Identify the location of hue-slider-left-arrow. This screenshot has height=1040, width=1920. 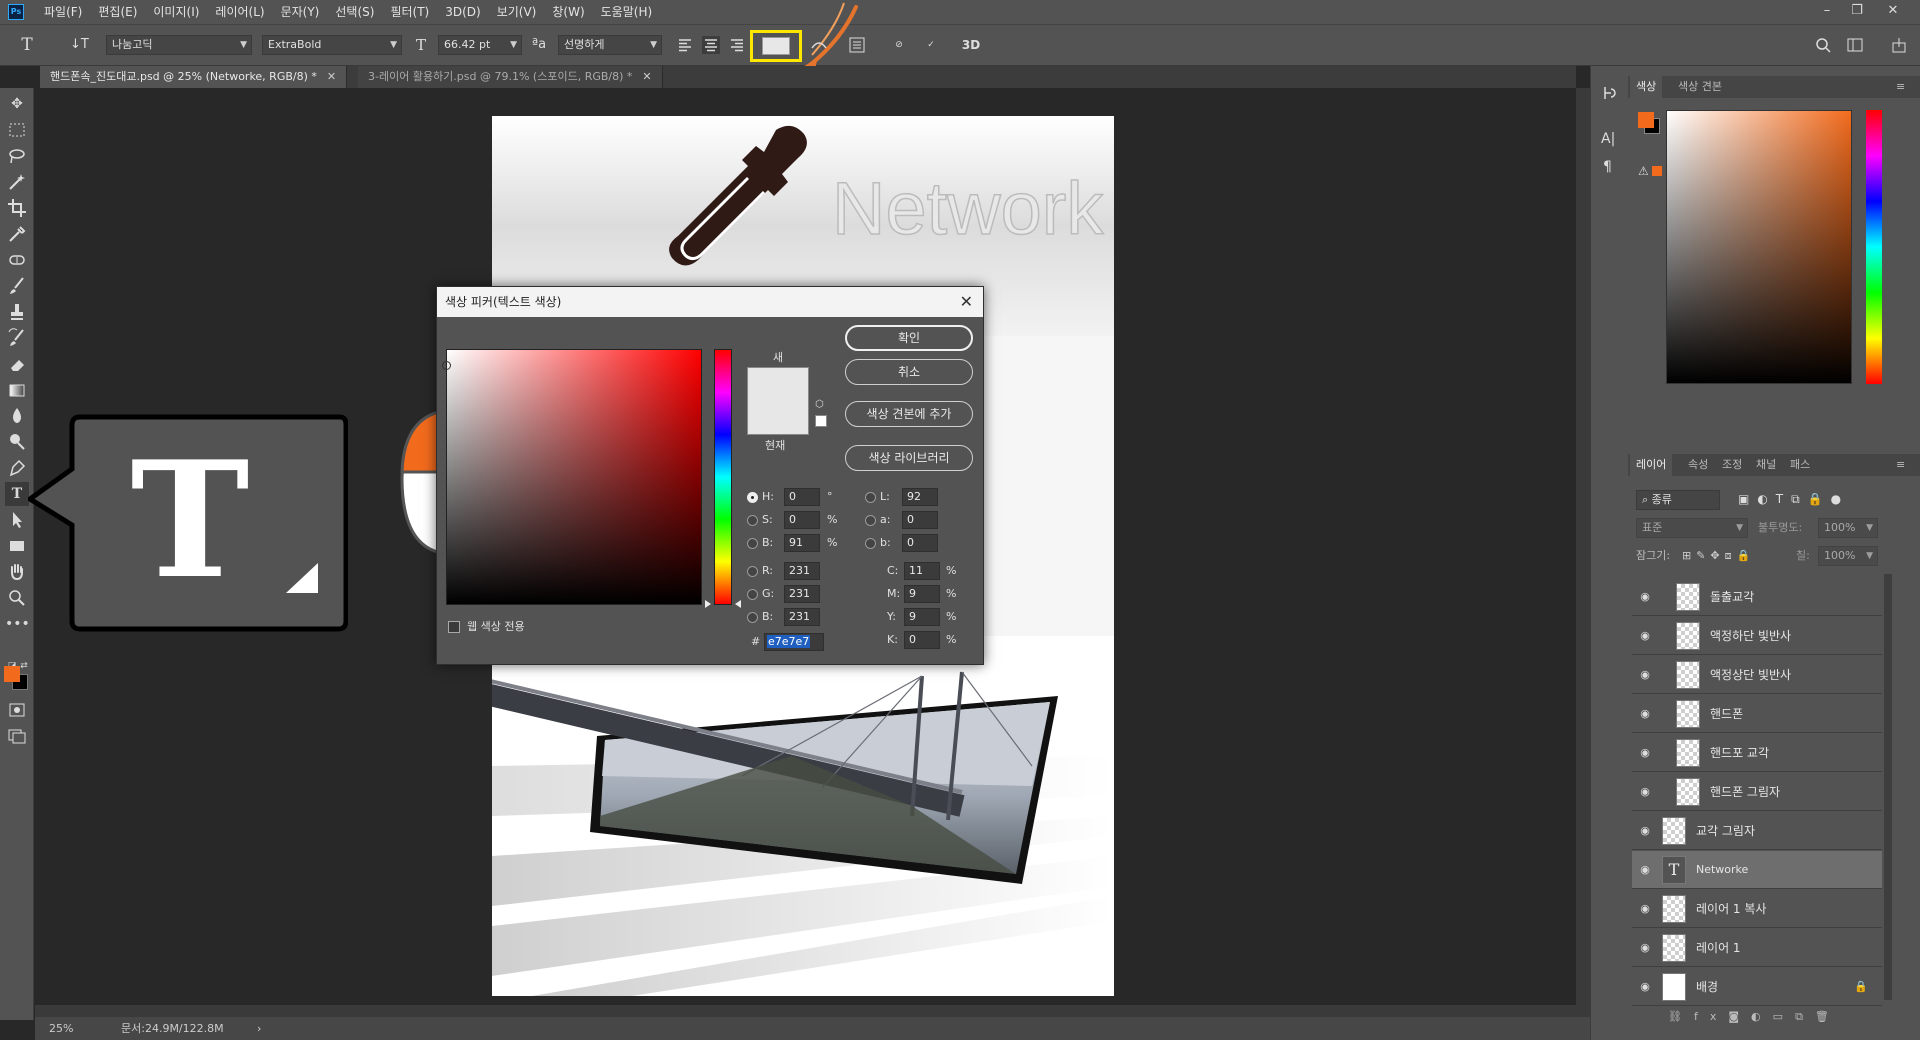
(708, 604).